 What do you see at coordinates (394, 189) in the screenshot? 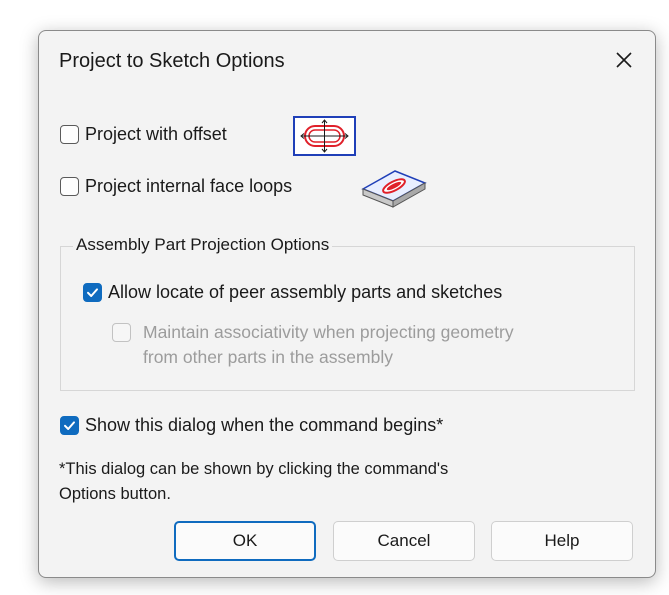
I see `internal-face-loop-icon` at bounding box center [394, 189].